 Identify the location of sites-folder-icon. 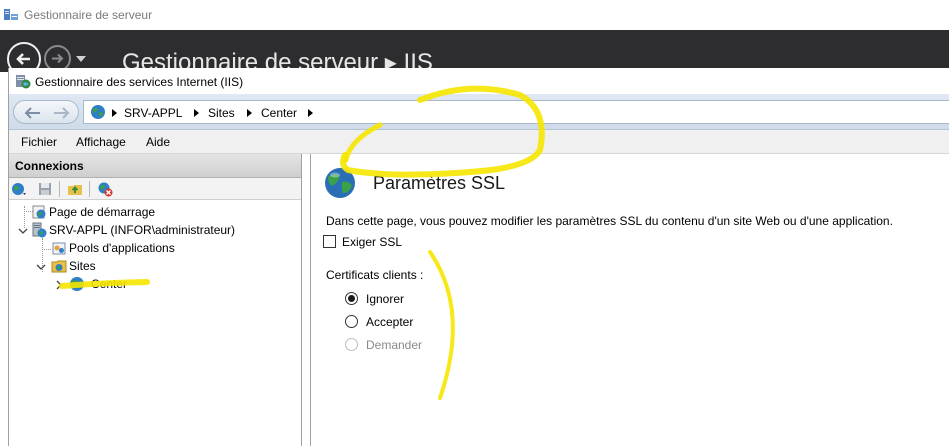
(59, 266).